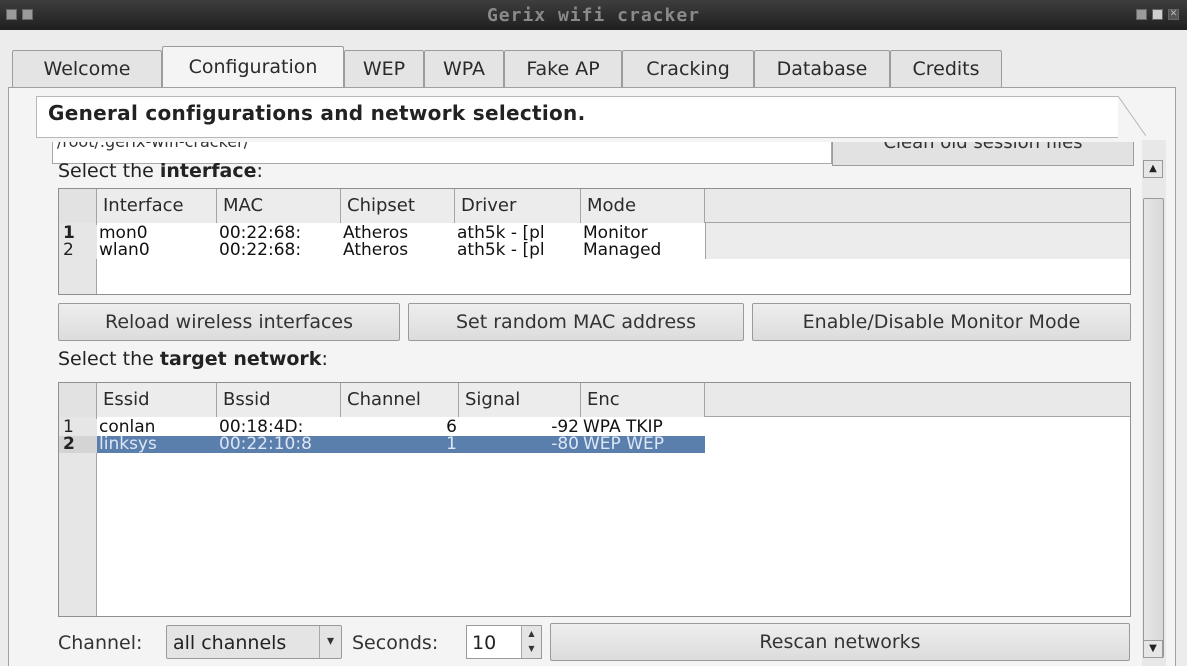 The width and height of the screenshot is (1187, 666). I want to click on window-title: Gerix wifi cracker, so click(593, 15).